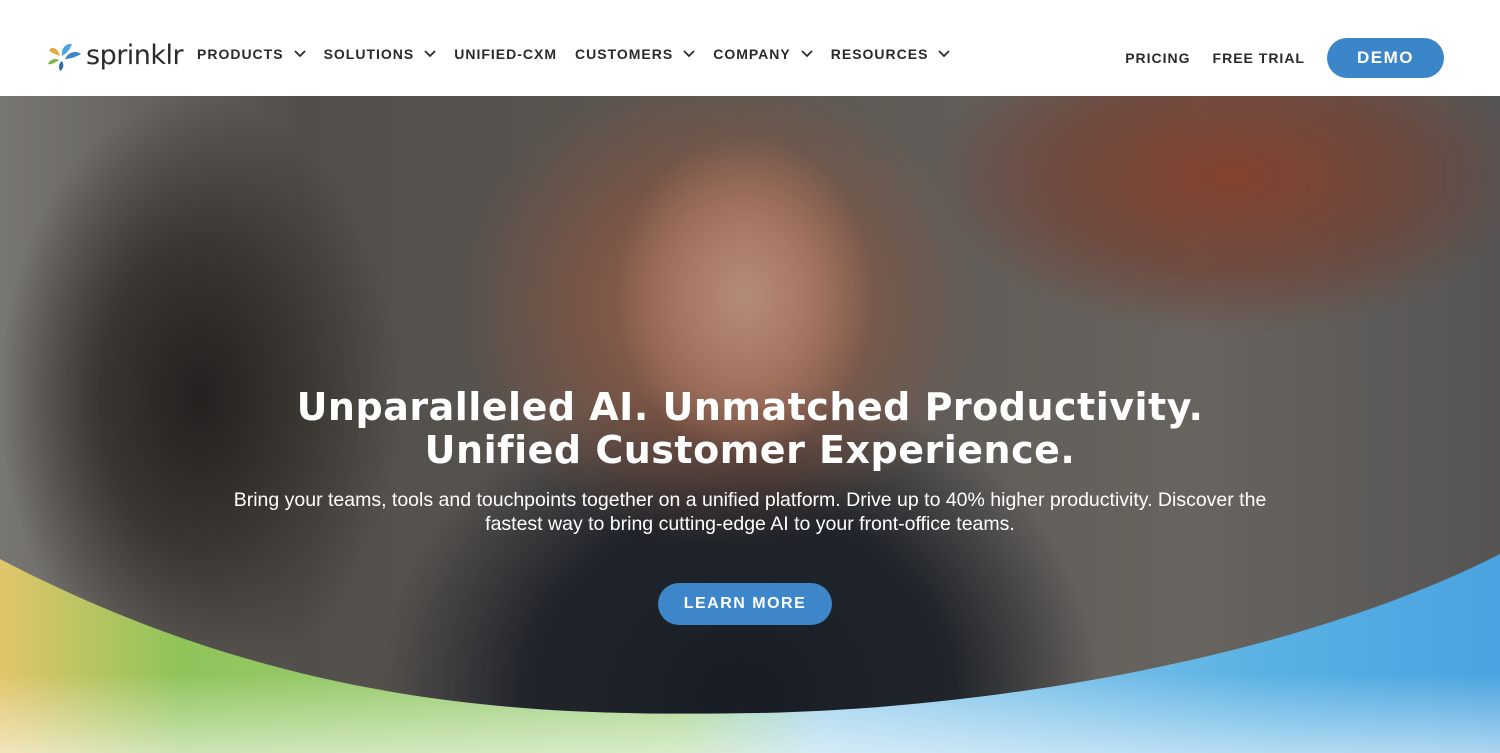 This screenshot has height=753, width=1500. Describe the element at coordinates (1157, 58) in the screenshot. I see `pricing-link: PRICING` at that location.